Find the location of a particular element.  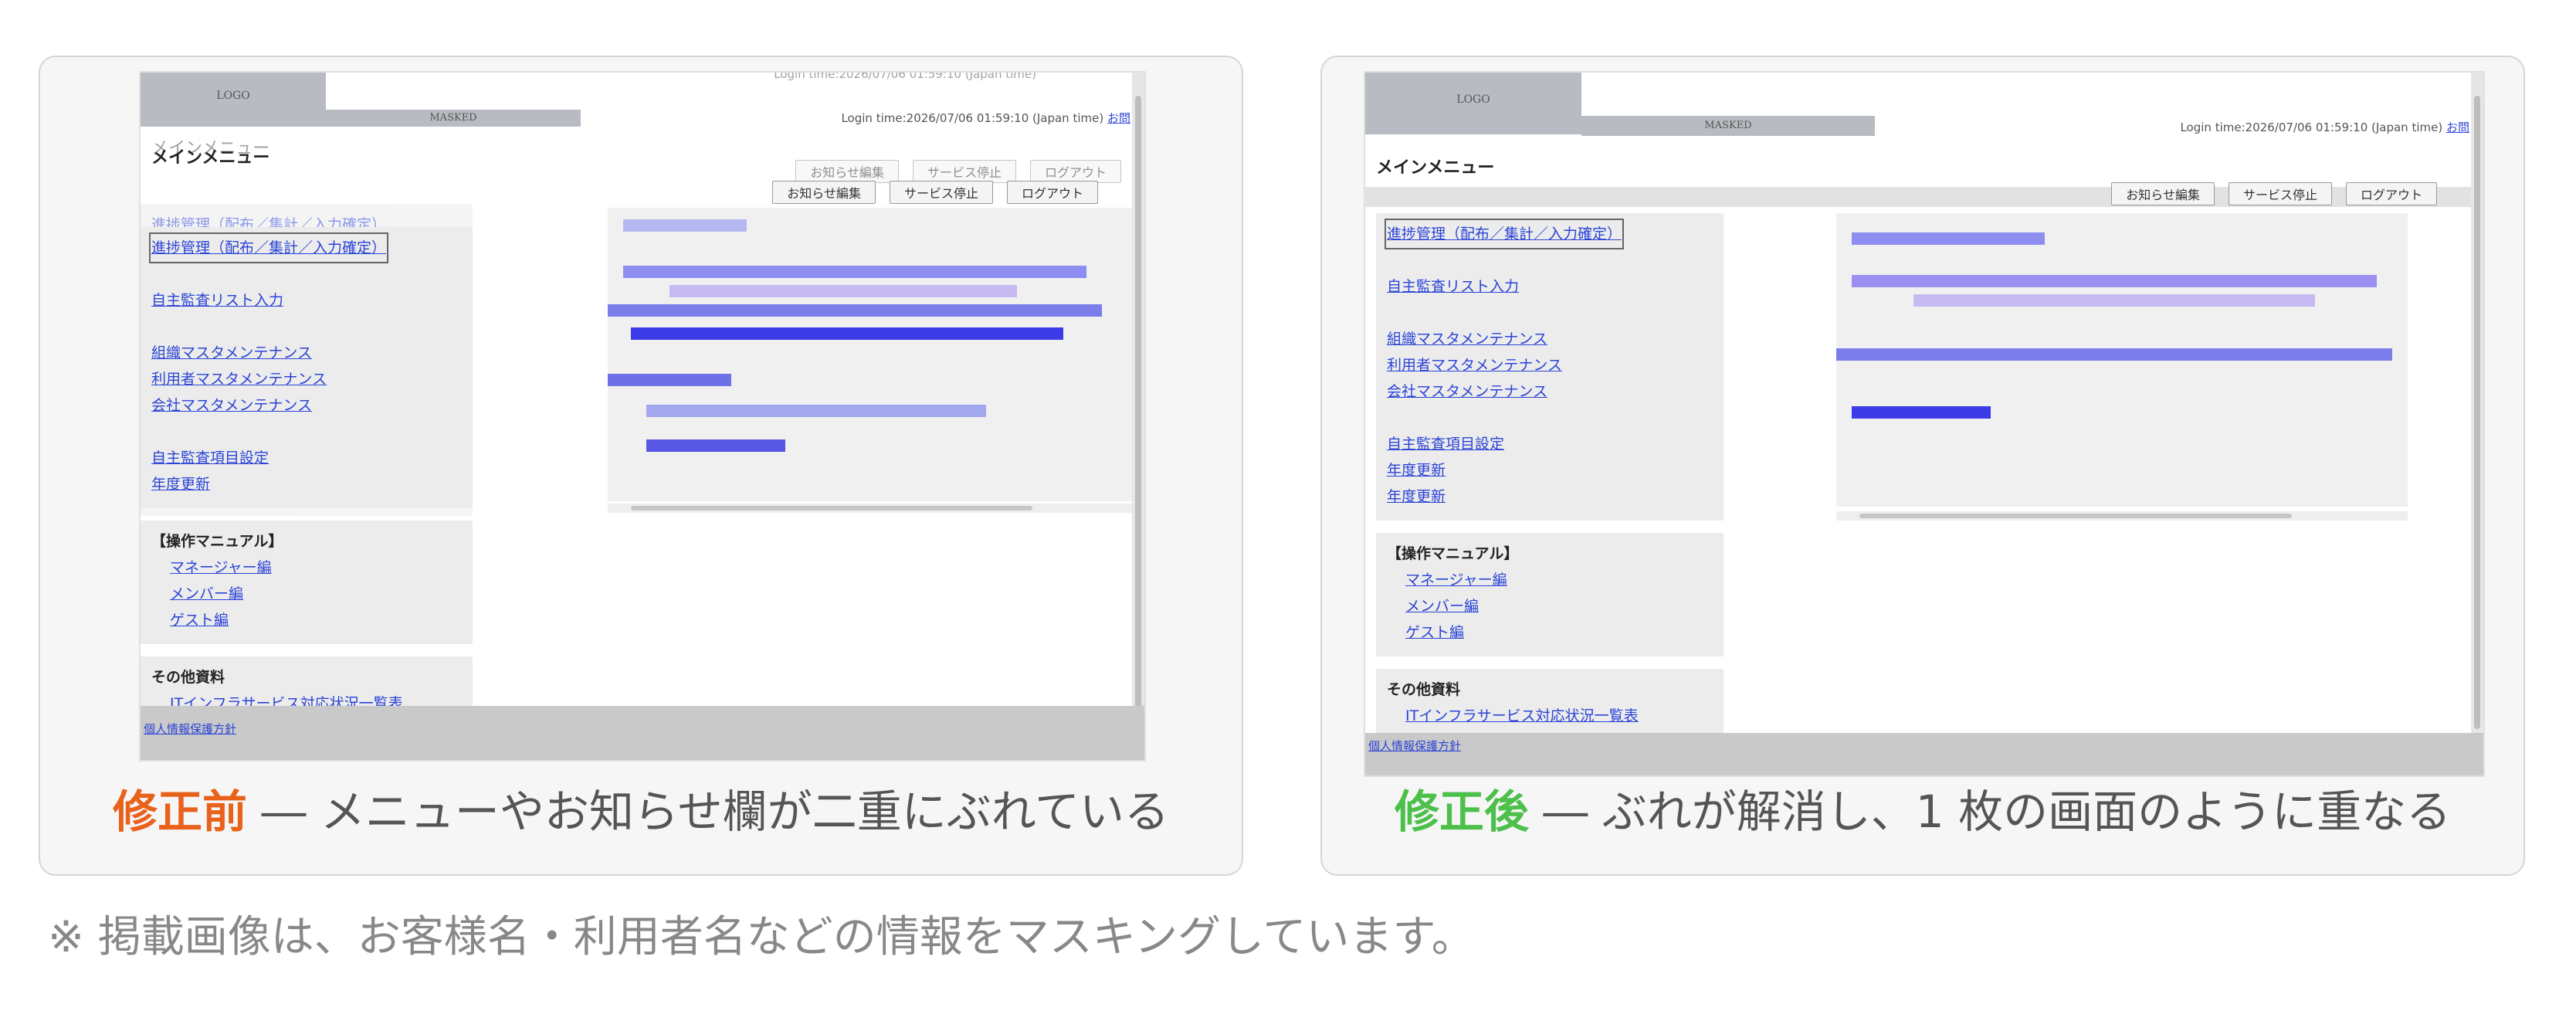

masking-note: ※ 掲載画像は、お客様名・利用者名などの情報をマスキングしています。 is located at coordinates (761, 937).